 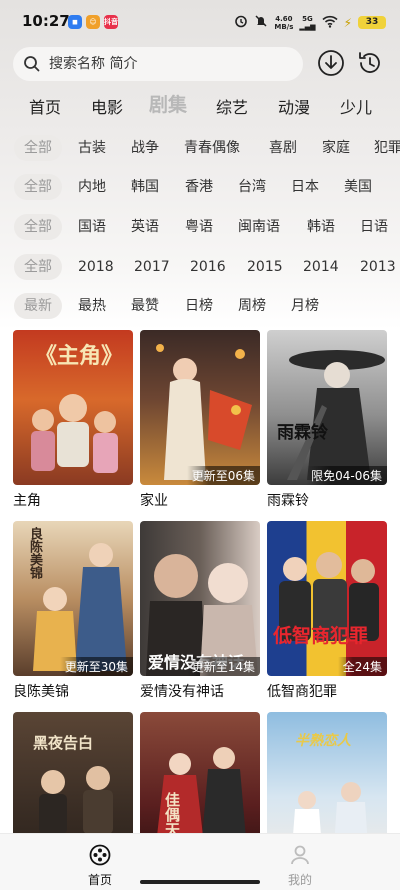 I want to click on search-input, so click(x=164, y=64).